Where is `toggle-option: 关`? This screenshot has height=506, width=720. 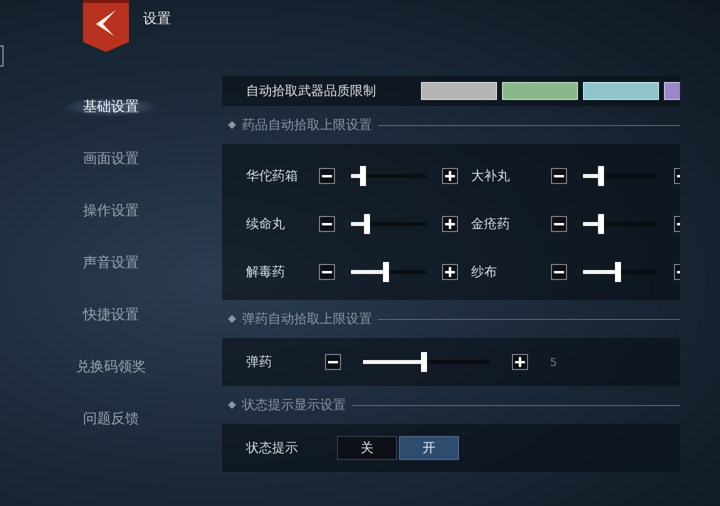
toggle-option: 关 is located at coordinates (367, 448).